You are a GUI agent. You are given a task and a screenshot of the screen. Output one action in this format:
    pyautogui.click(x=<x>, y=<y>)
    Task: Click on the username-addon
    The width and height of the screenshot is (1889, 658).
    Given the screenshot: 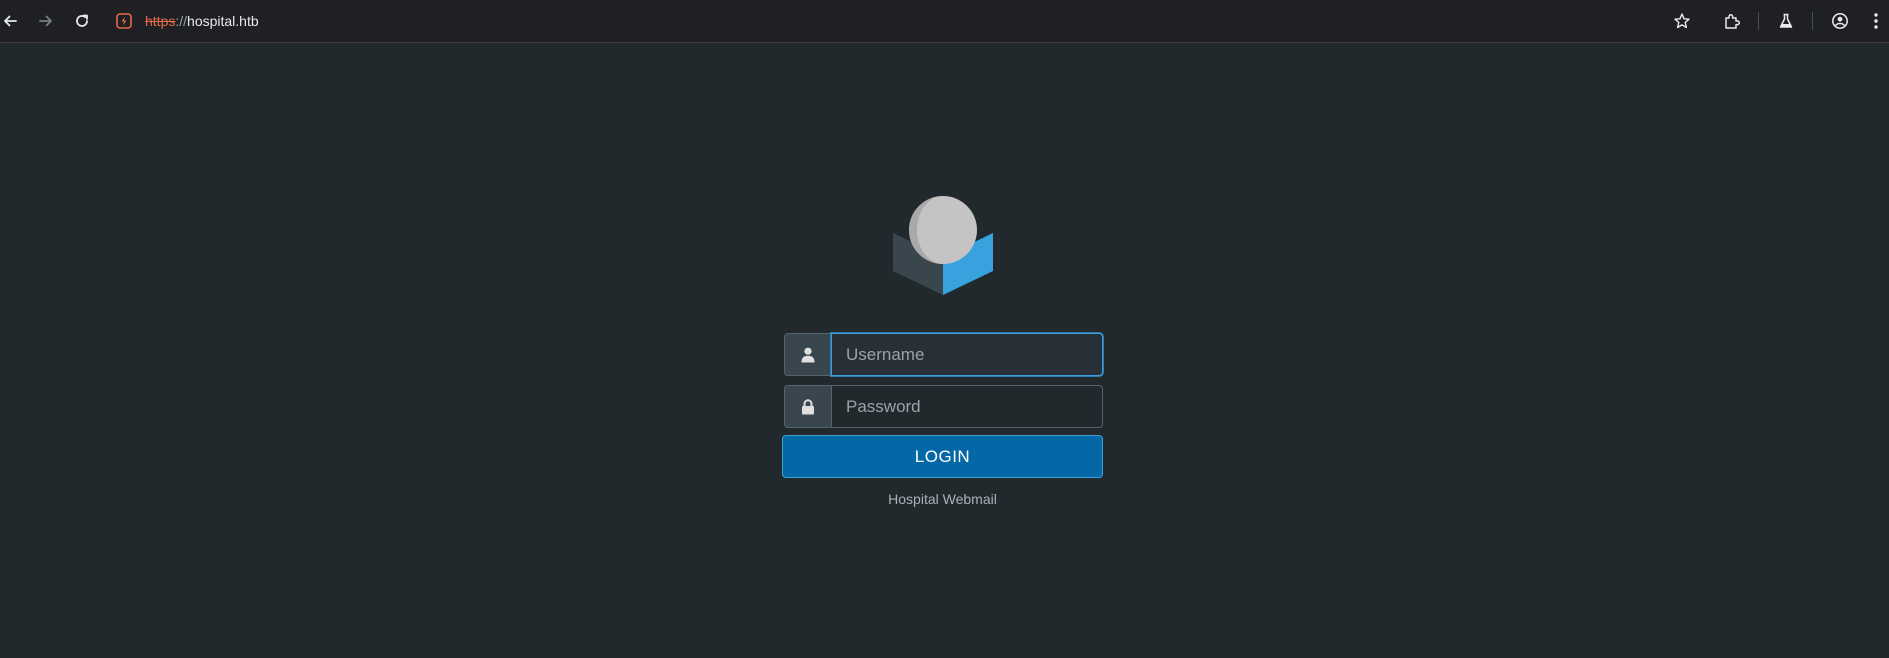 What is the action you would take?
    pyautogui.click(x=807, y=354)
    